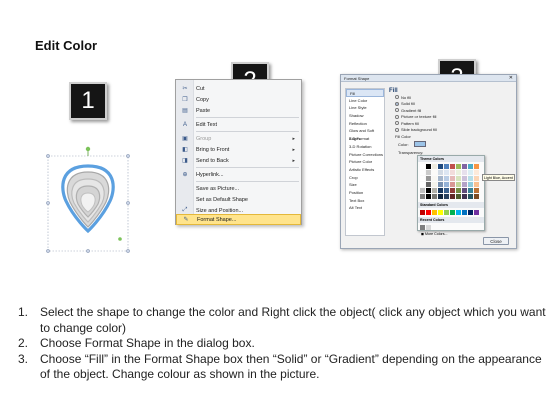 This screenshot has height=420, width=560. I want to click on close-icon: ✕, so click(511, 78).